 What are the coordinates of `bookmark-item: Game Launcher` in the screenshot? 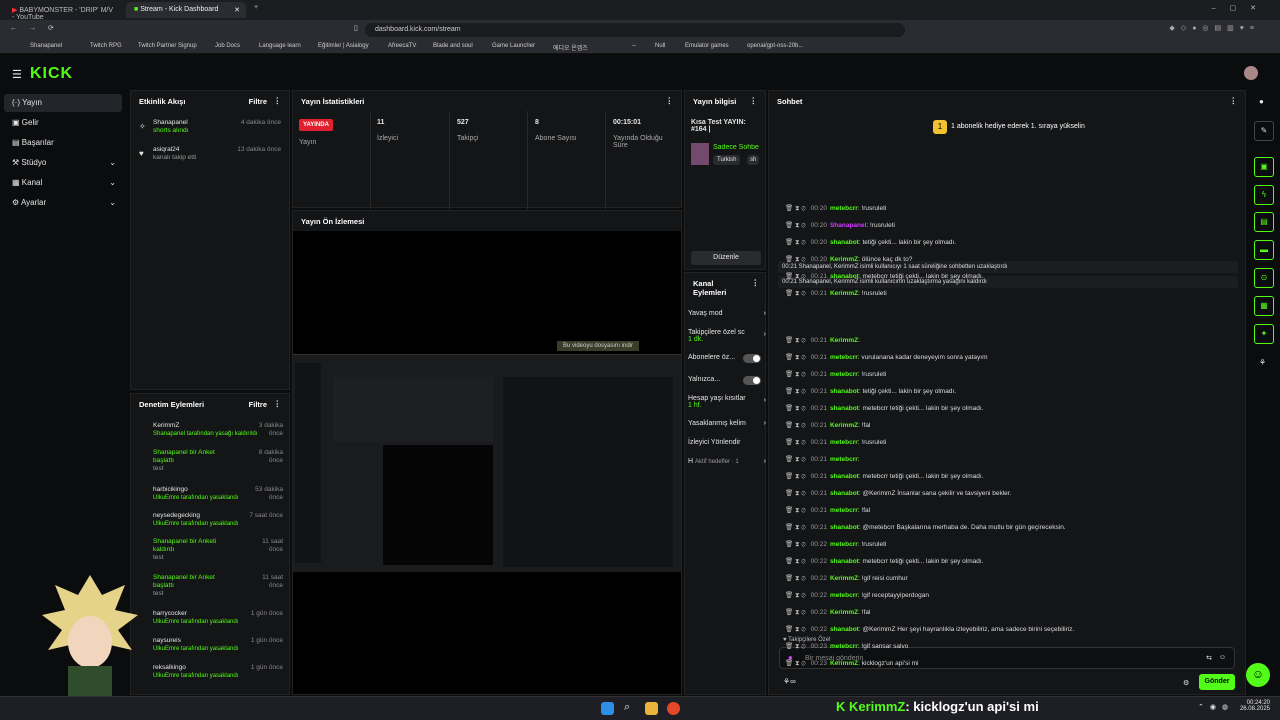 It's located at (513, 46).